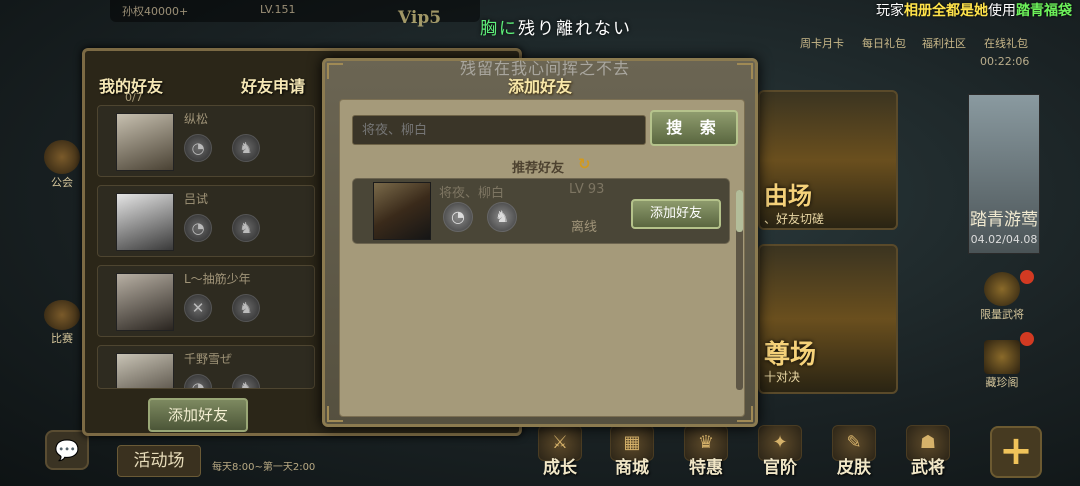  I want to click on add-recommended-friend-button: 添加好友, so click(676, 214).